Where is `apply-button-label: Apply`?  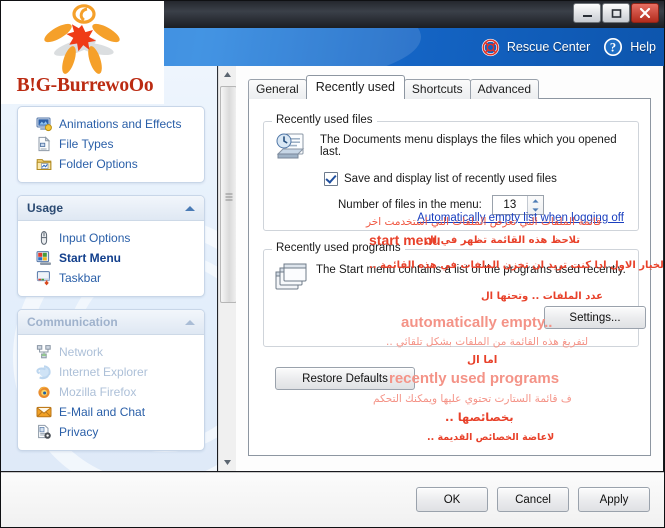 apply-button-label: Apply is located at coordinates (614, 499).